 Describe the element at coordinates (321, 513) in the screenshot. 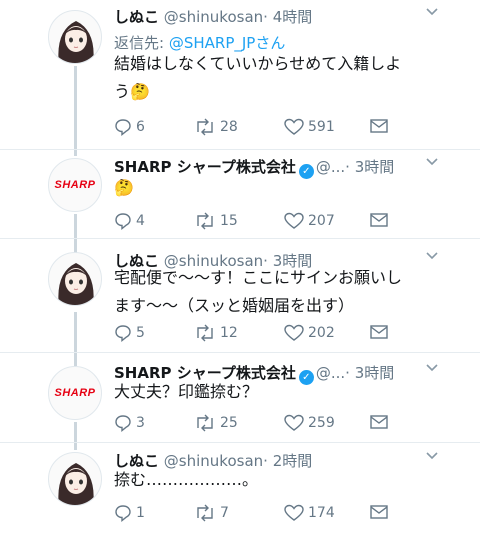

I see `like-count: 174` at that location.